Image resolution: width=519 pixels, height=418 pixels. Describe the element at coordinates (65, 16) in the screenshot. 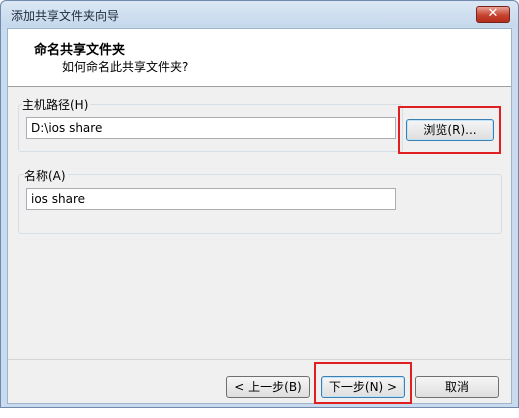

I see `window-title: 添加共享文件夹向导` at that location.